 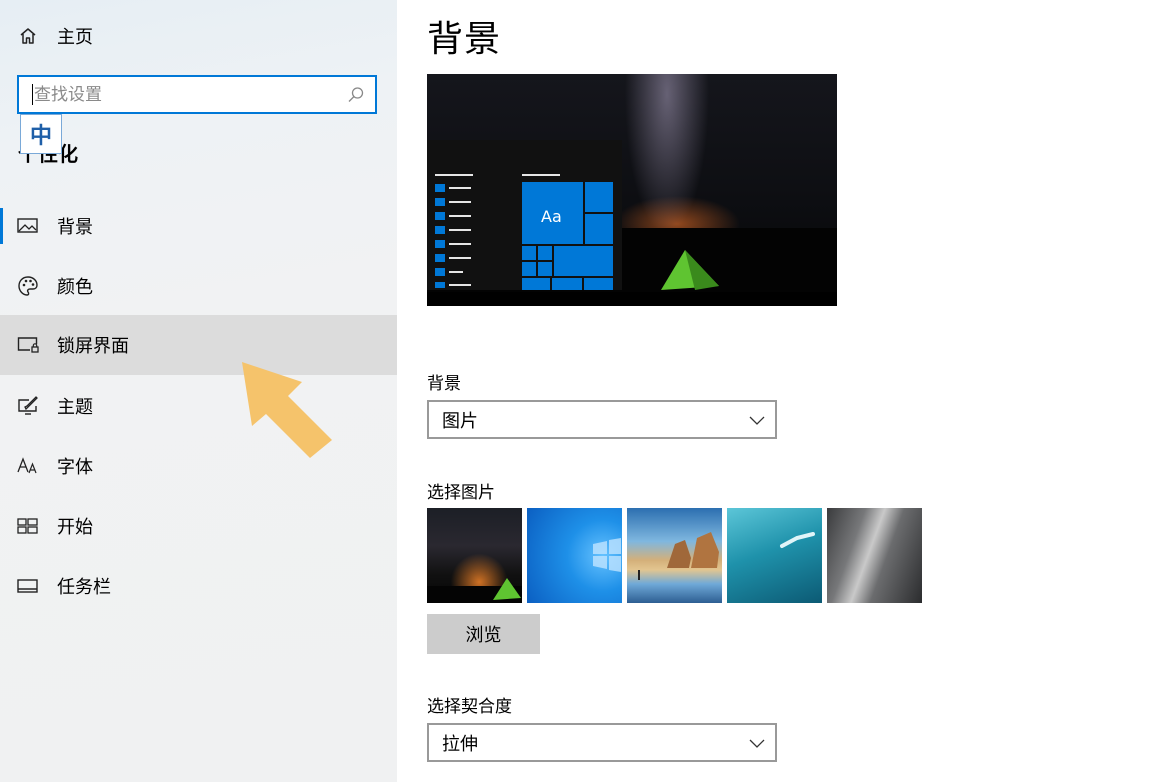 I want to click on browse-button: 浏览, so click(x=483, y=634).